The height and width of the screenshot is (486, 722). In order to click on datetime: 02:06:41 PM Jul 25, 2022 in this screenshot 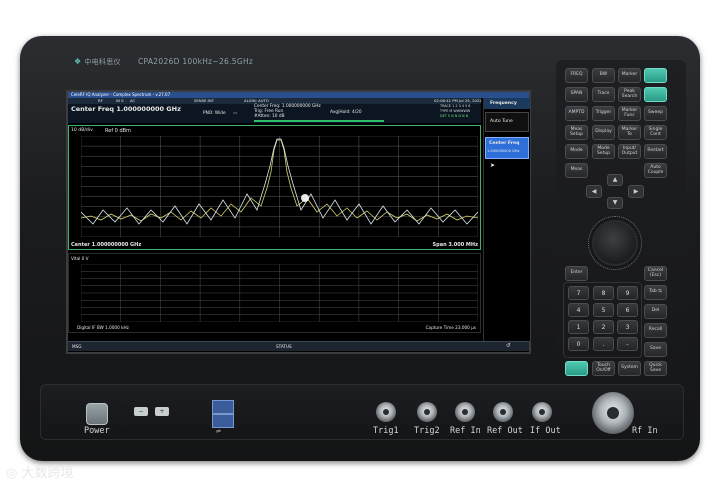, I will do `click(458, 100)`.